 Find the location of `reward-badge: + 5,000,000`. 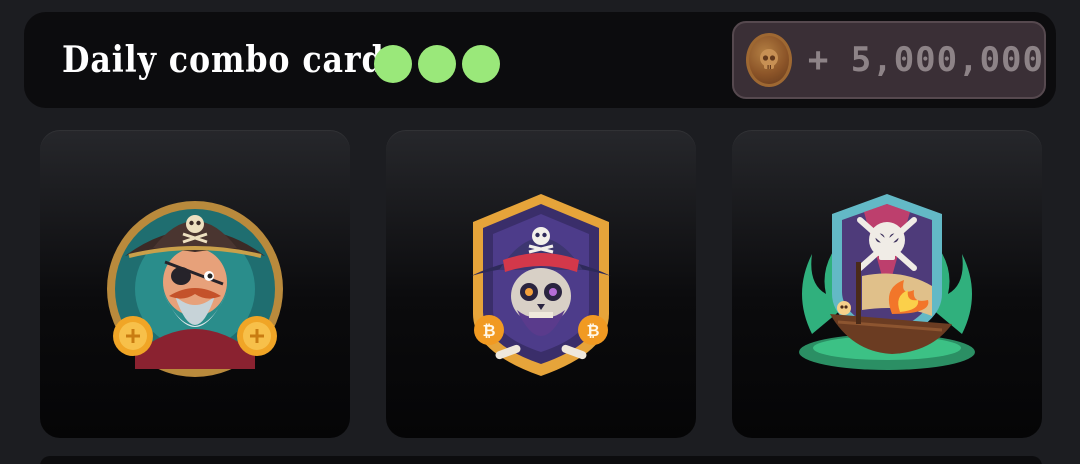

reward-badge: + 5,000,000 is located at coordinates (889, 60).